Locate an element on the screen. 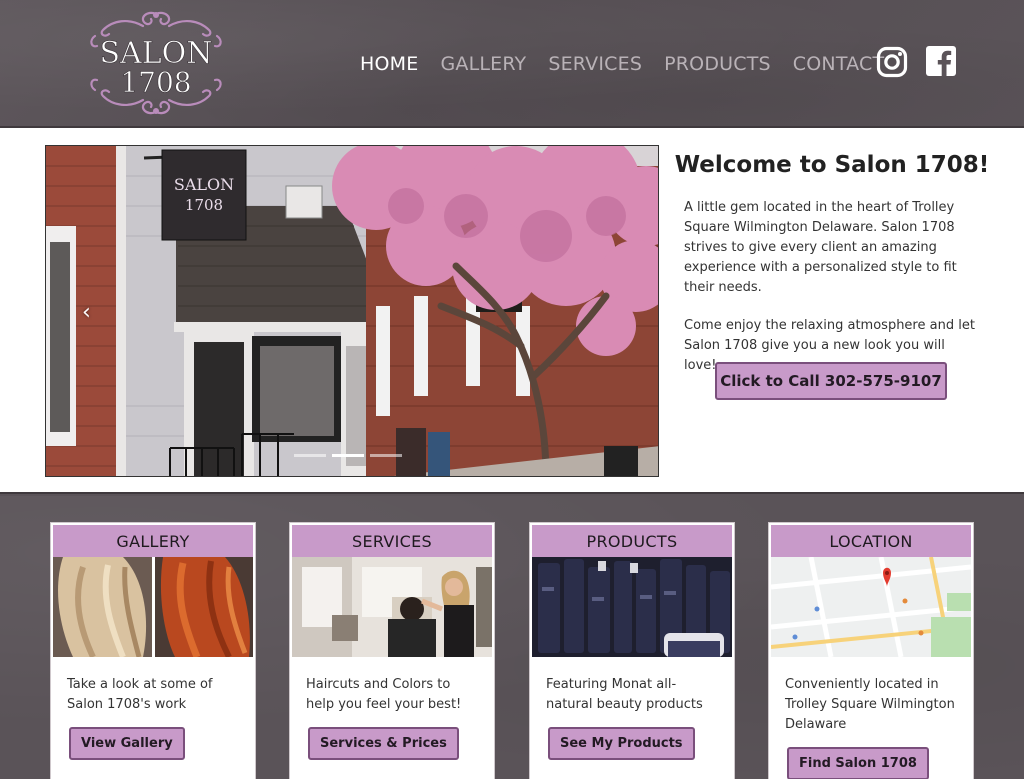 Image resolution: width=1024 pixels, height=779 pixels. salon-logo: SALON 1708 is located at coordinates (156, 64).